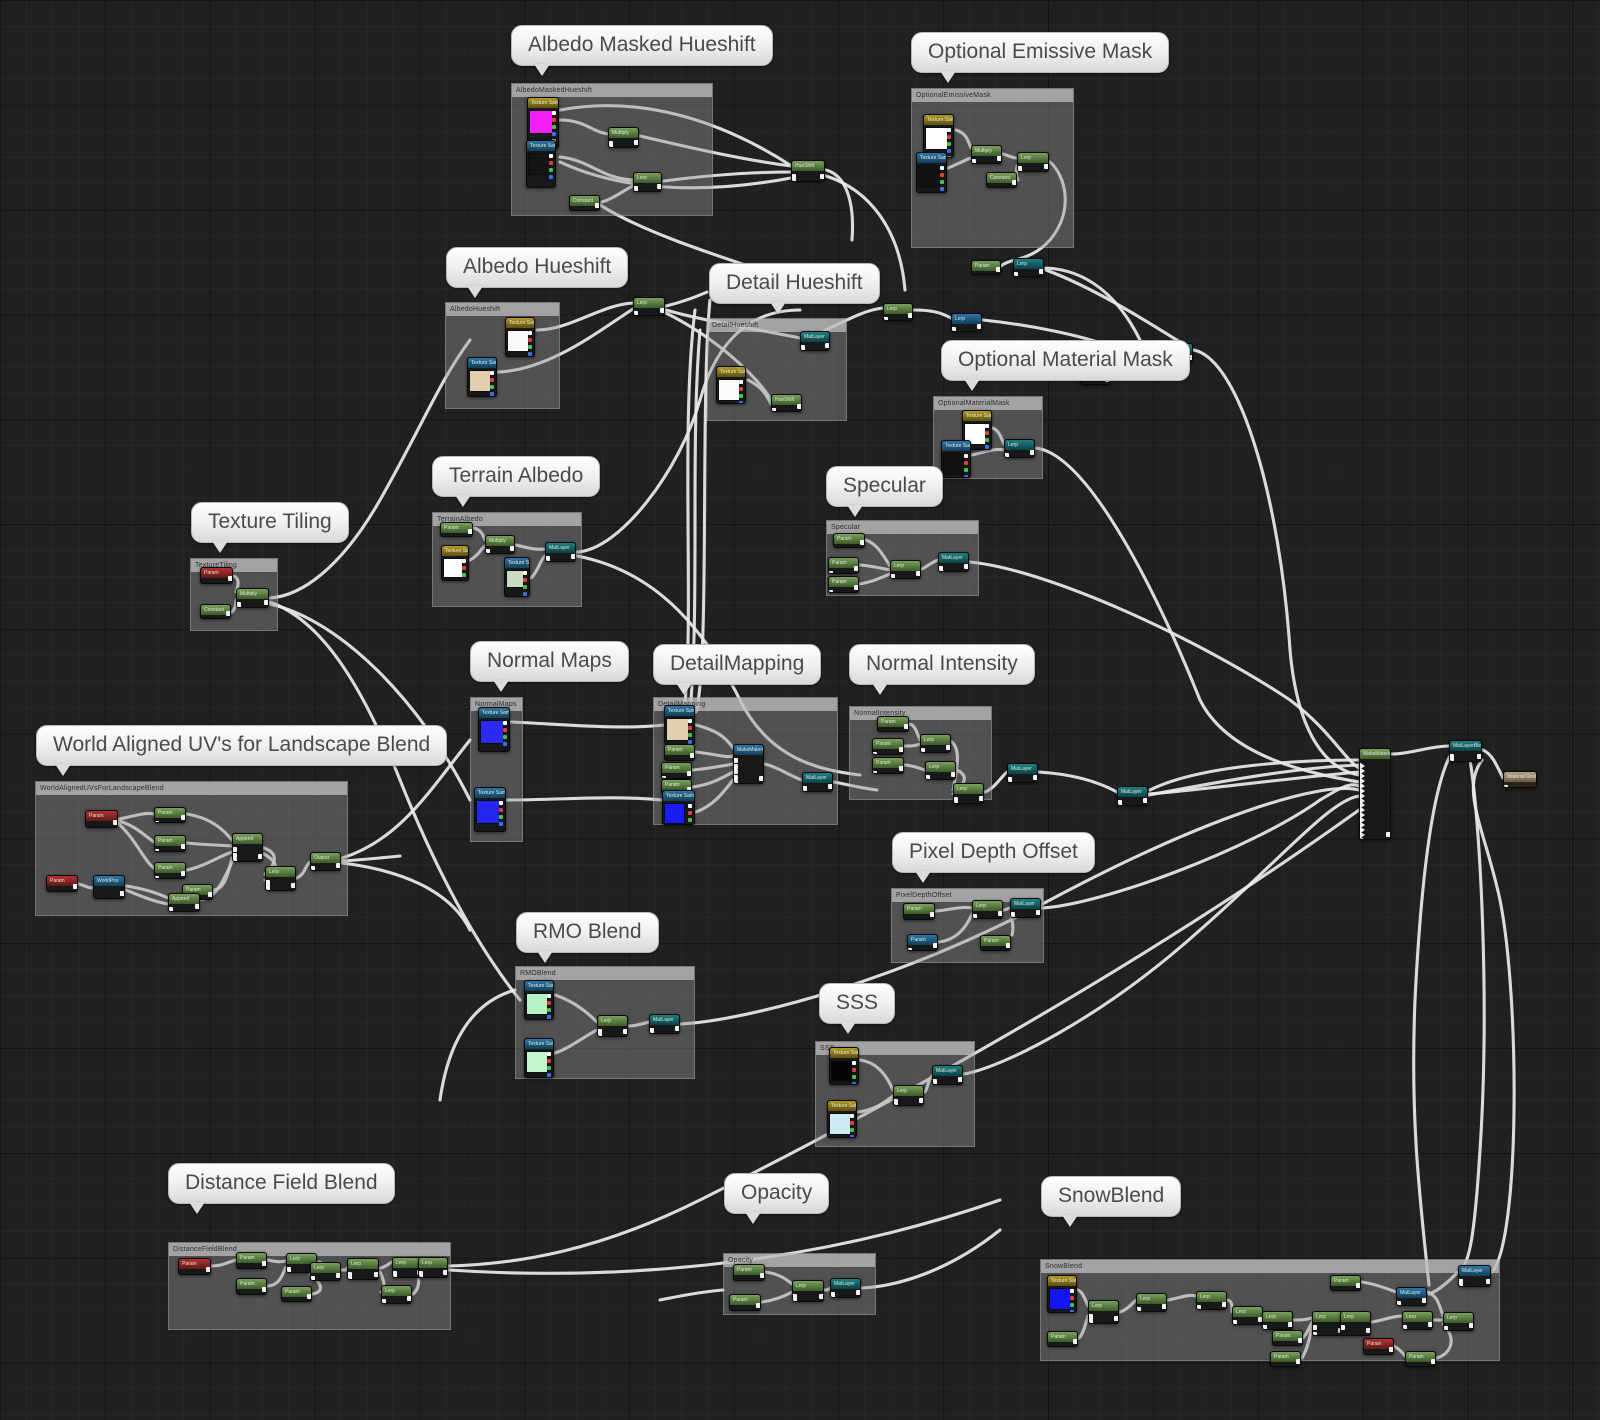 The height and width of the screenshot is (1420, 1600). I want to click on node-n-sb-10: Lerp, so click(1355, 1323).